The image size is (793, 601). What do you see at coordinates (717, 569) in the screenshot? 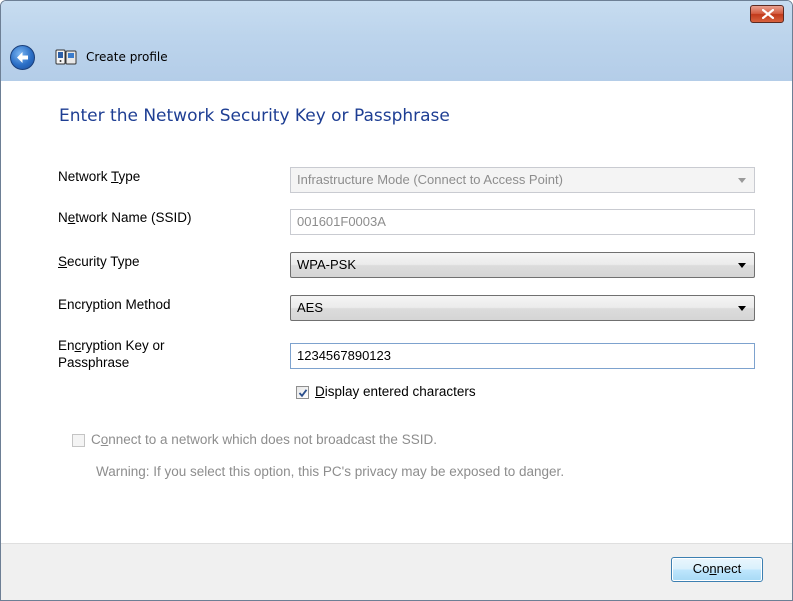
I see `connect-button: Connect` at bounding box center [717, 569].